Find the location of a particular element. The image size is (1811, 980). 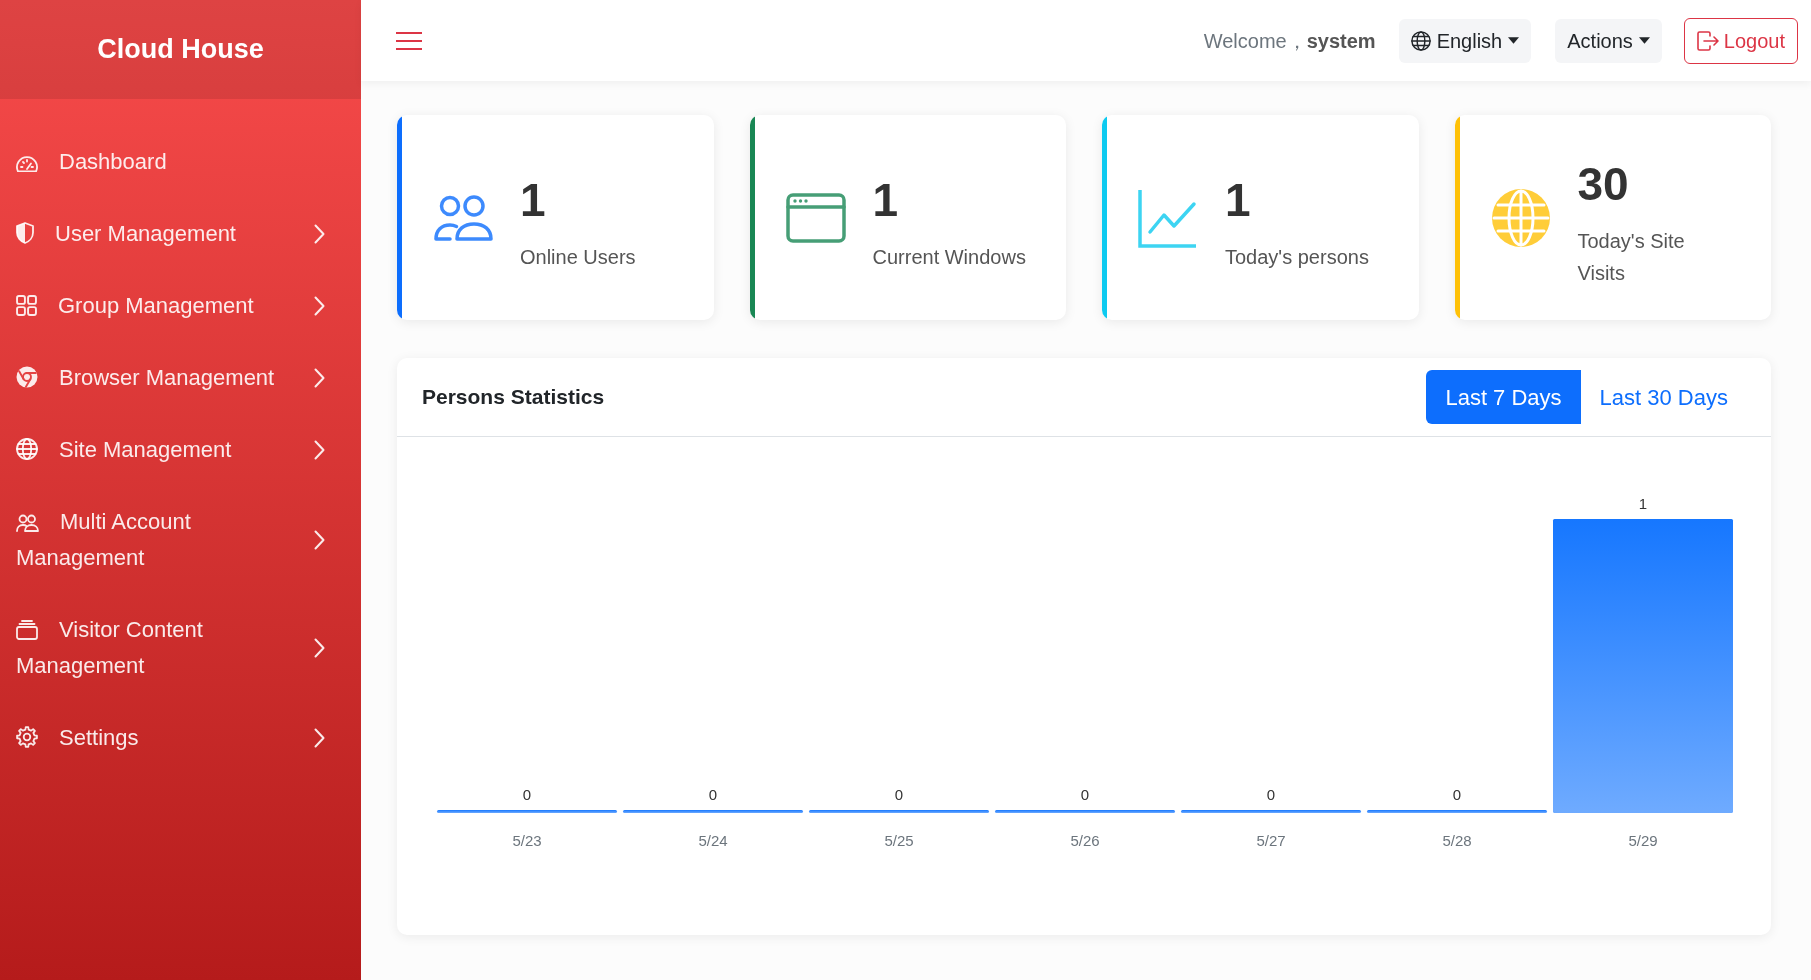

sidebar-item: Site Management is located at coordinates (180, 450).